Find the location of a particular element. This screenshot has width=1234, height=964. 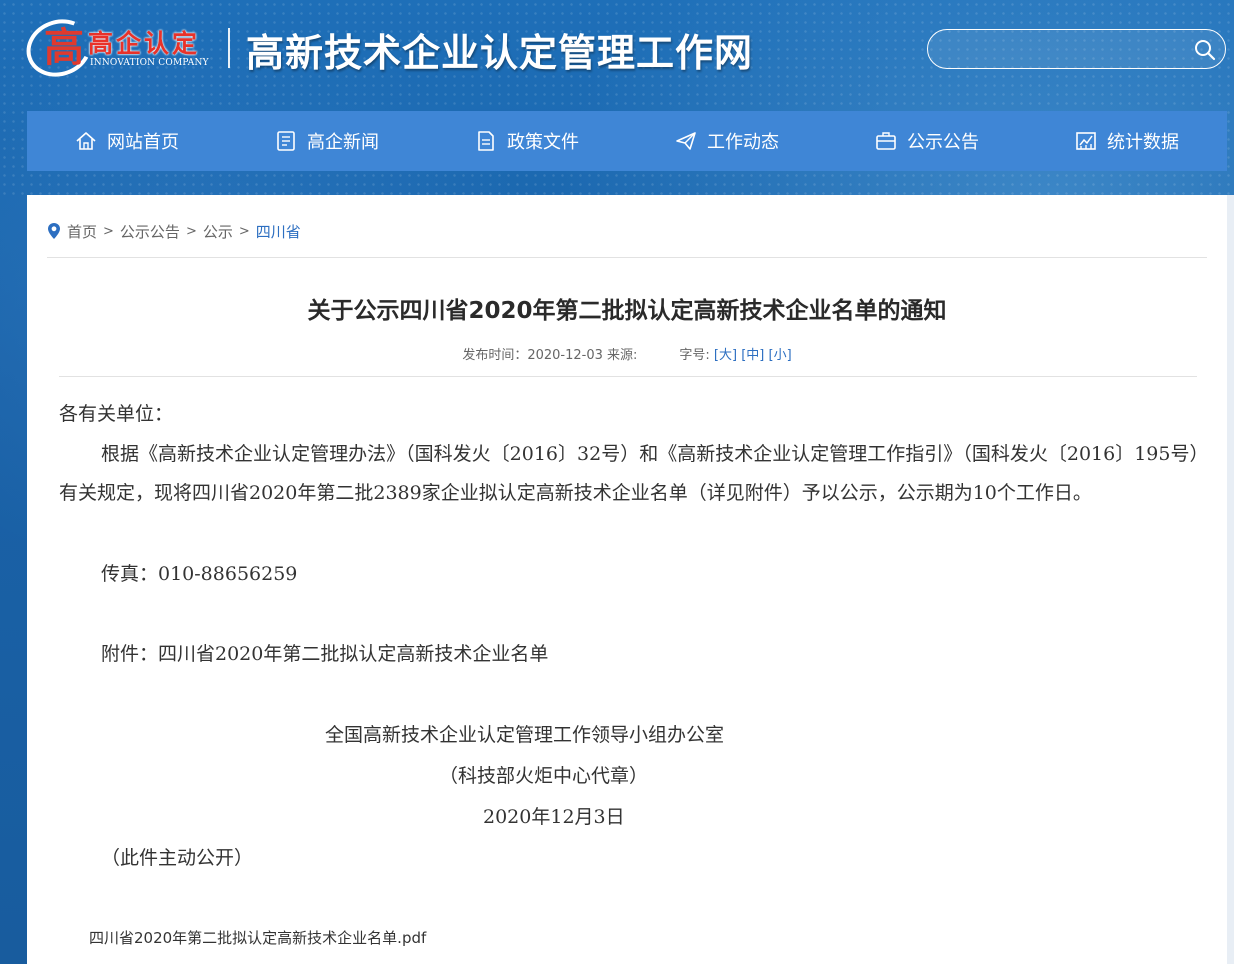

news-icon is located at coordinates (286, 141).